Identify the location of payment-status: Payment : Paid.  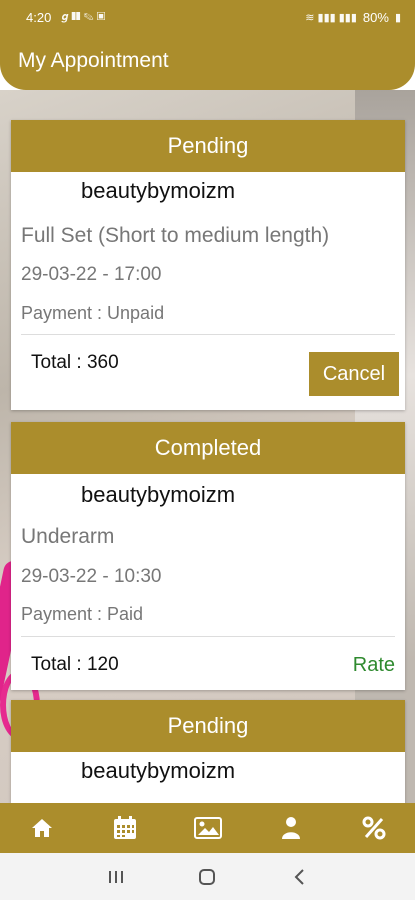
(82, 614).